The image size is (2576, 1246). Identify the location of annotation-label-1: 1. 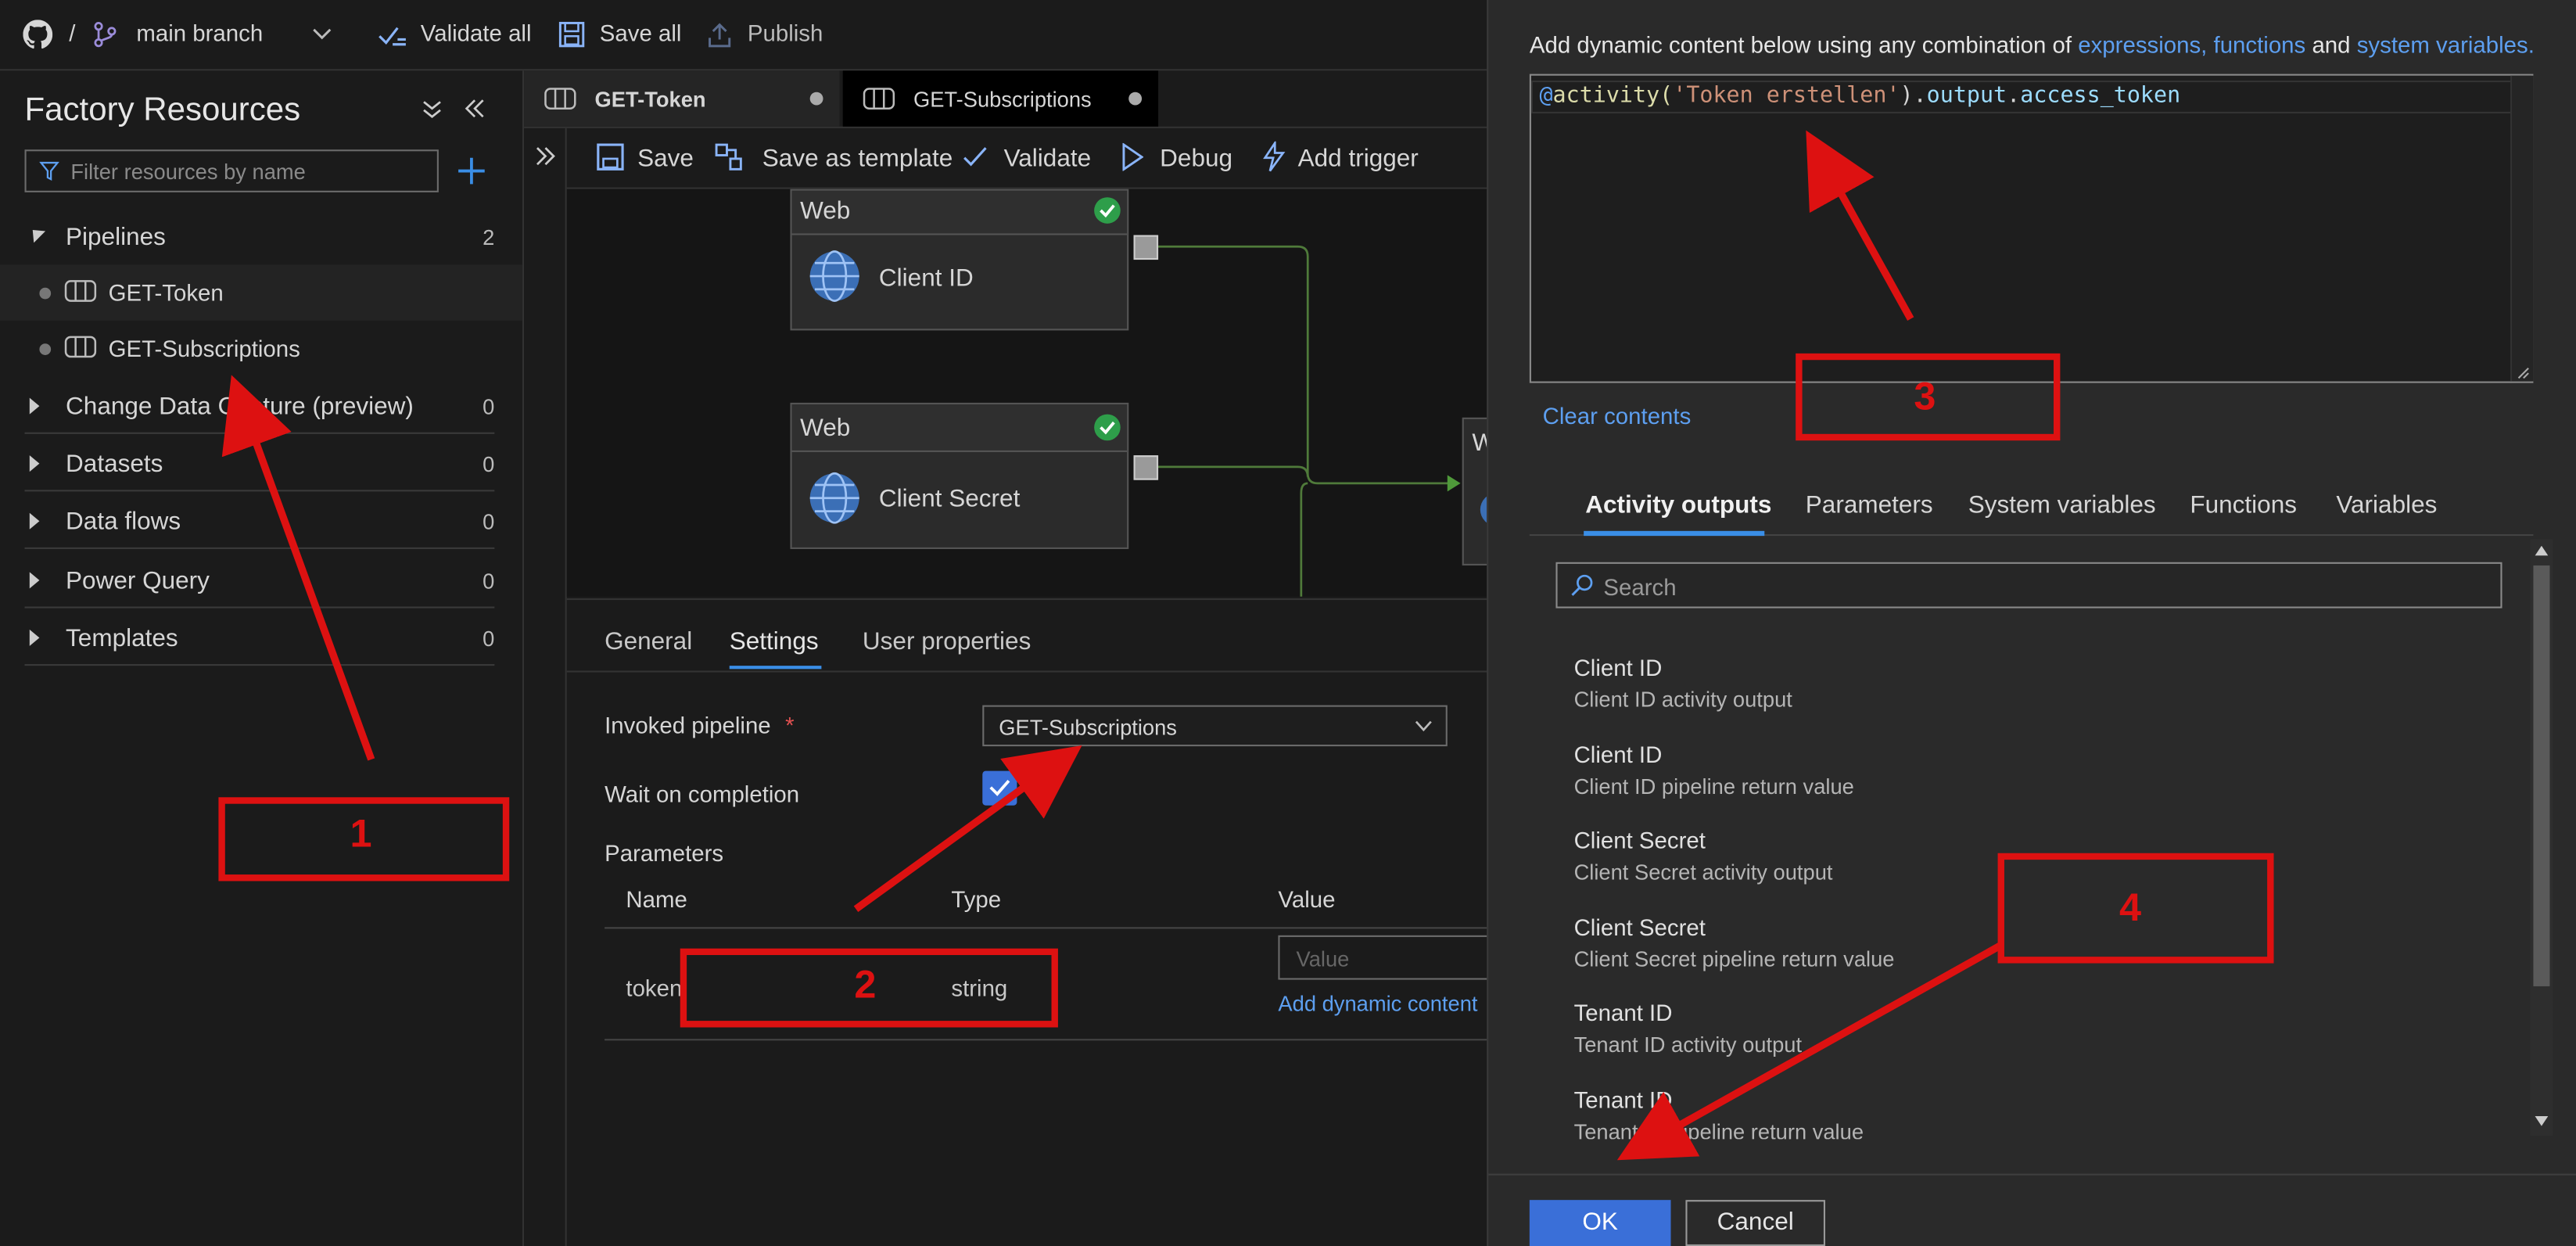
(361, 834).